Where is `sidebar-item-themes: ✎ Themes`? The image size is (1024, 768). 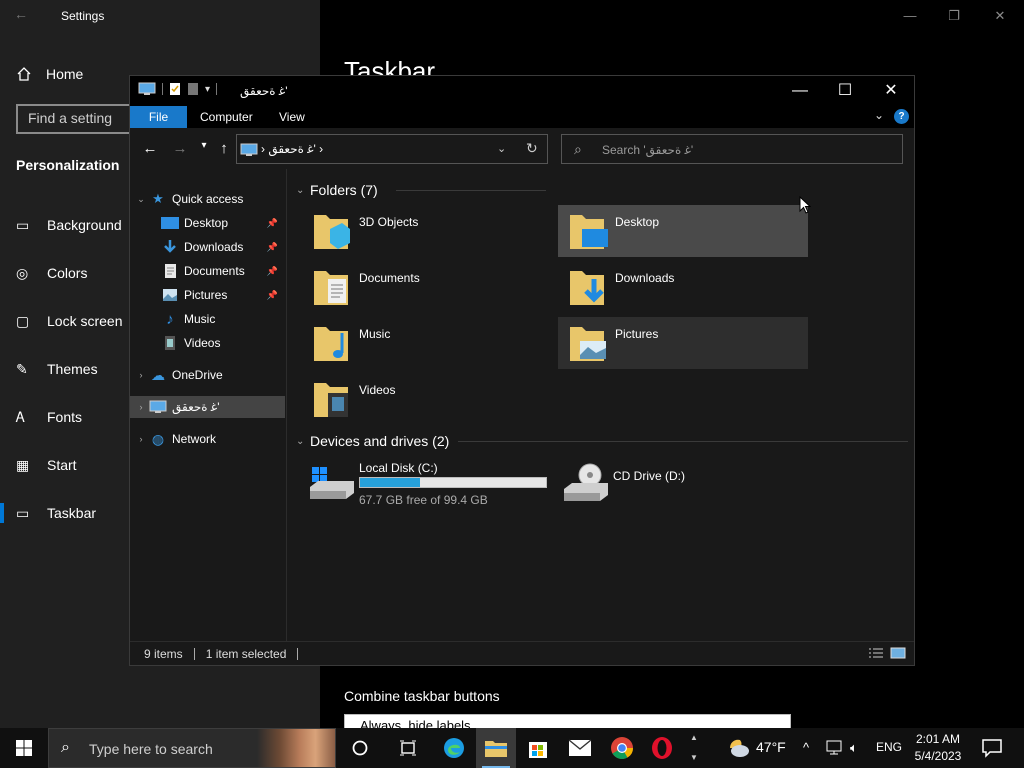
sidebar-item-themes: ✎ Themes is located at coordinates (49, 369).